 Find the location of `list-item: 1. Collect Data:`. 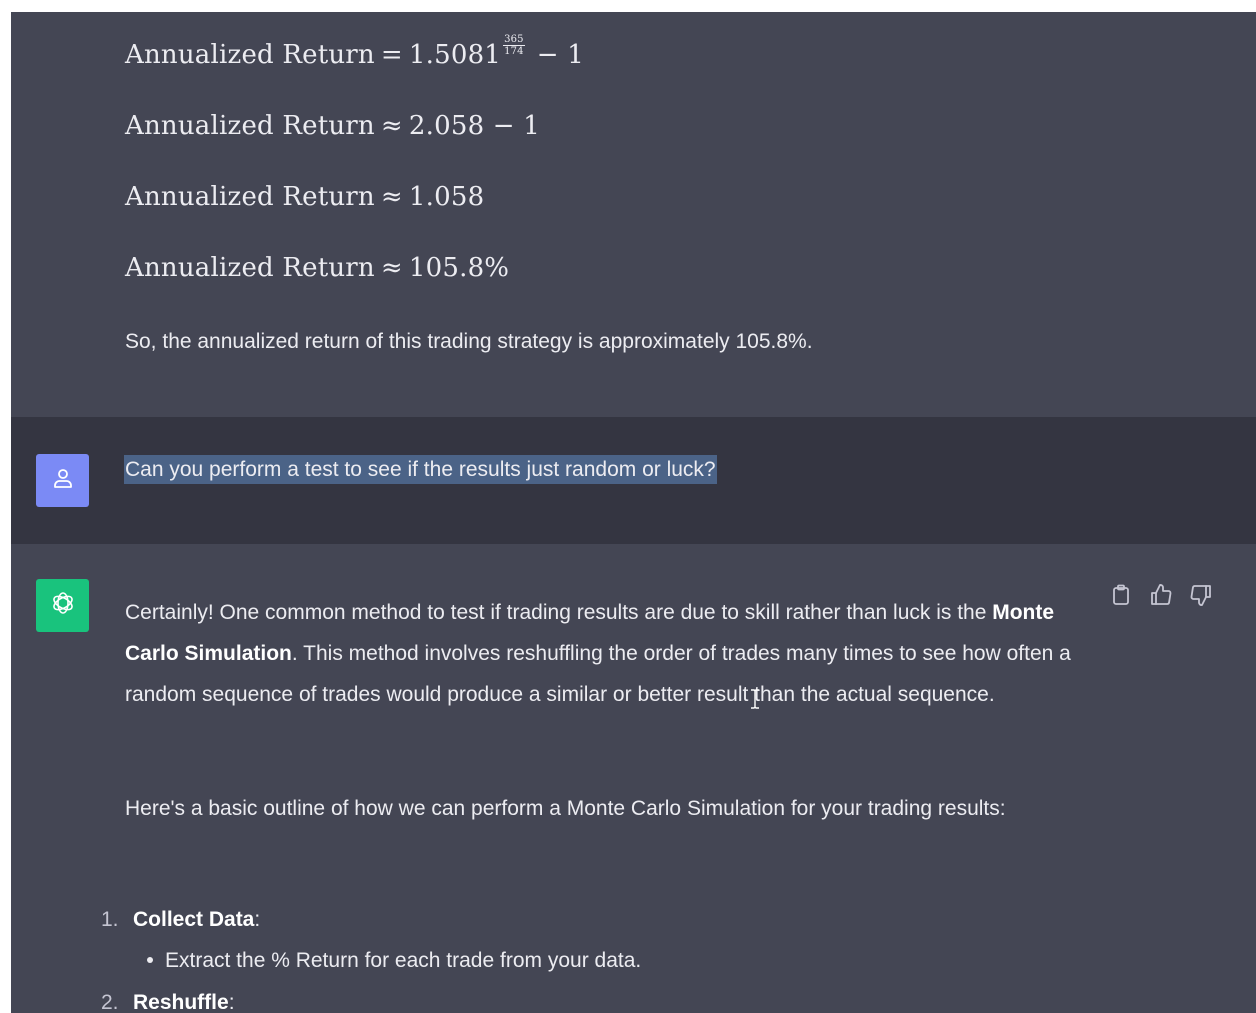

list-item: 1. Collect Data: is located at coordinates (180, 920).